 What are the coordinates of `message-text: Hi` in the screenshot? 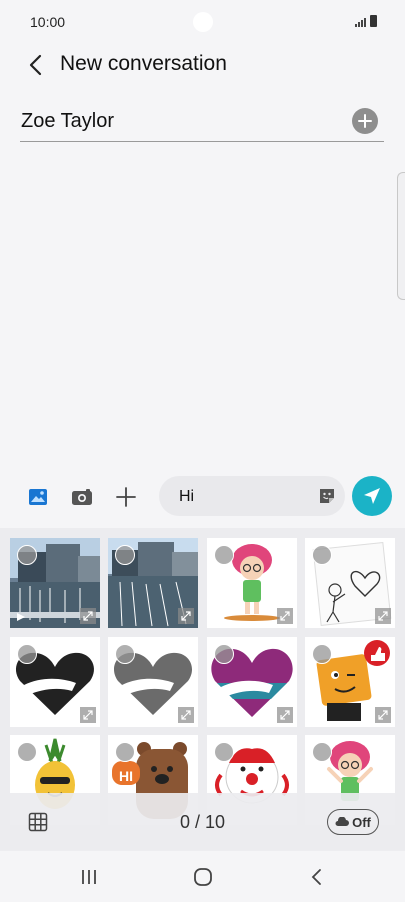 It's located at (186, 497).